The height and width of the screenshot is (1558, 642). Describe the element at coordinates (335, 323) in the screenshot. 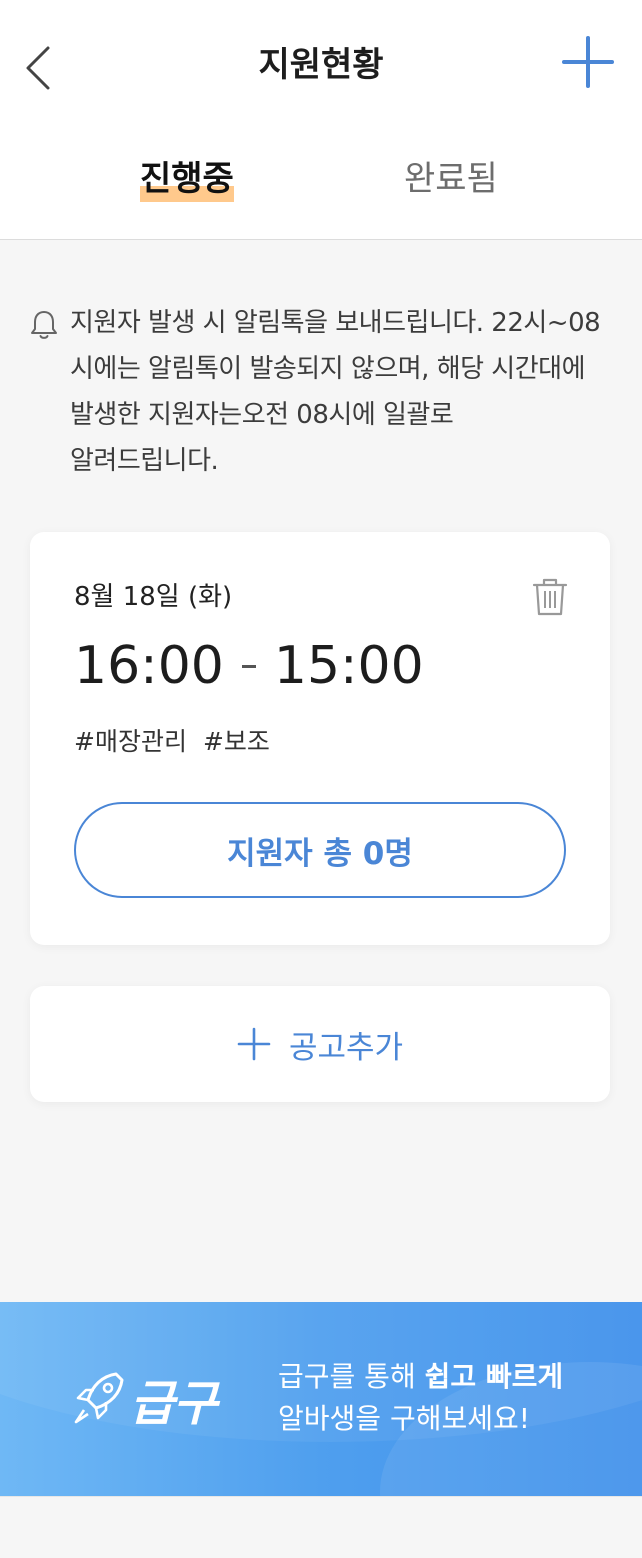

I see `notice-line: 지원자 발생 시 알림톡을 보내드립니다. 22시~08` at that location.